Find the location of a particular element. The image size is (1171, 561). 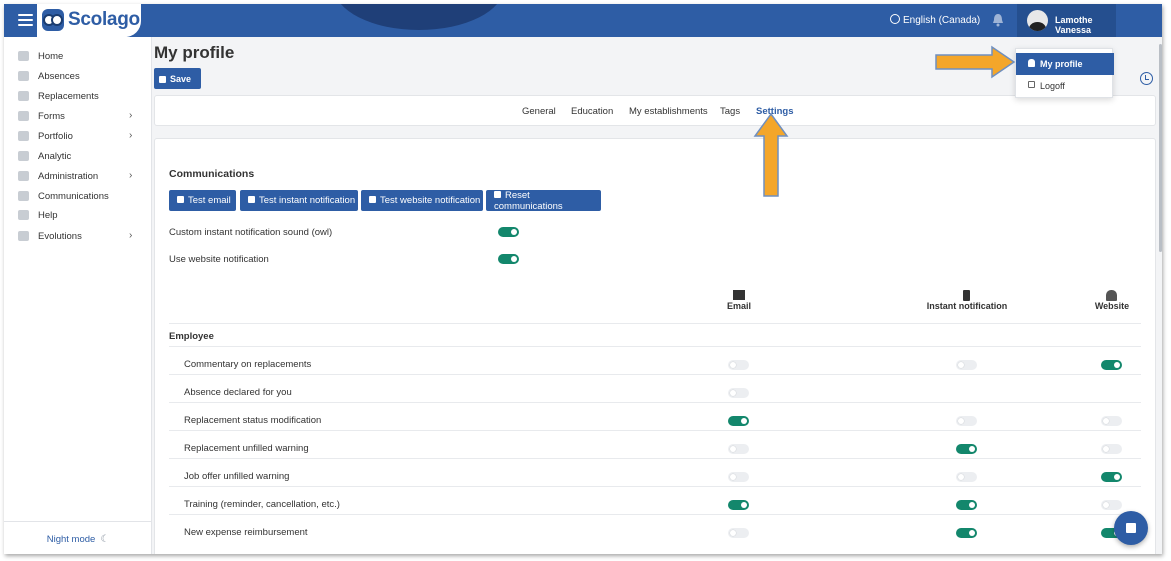

sidebar-item-analytic: Analytic is located at coordinates (78, 157).